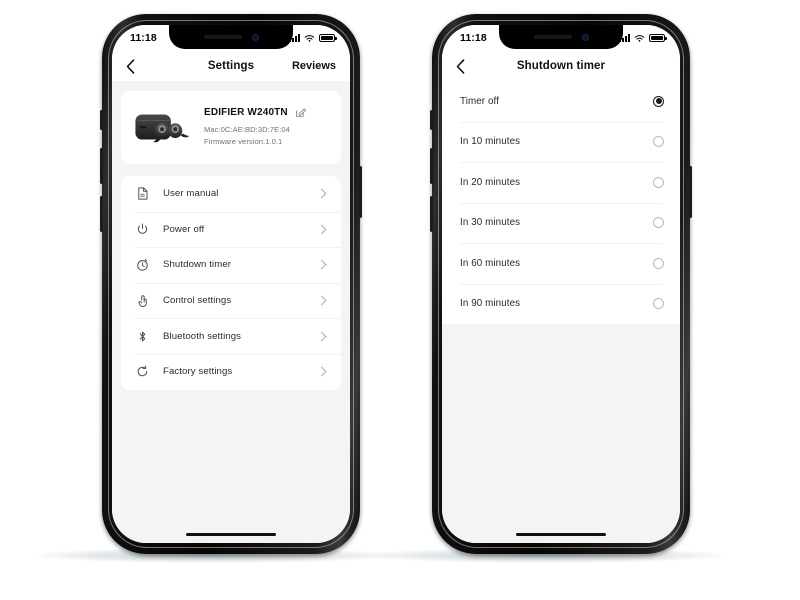 The height and width of the screenshot is (600, 800). I want to click on option-label: In 60 minutes, so click(490, 263).